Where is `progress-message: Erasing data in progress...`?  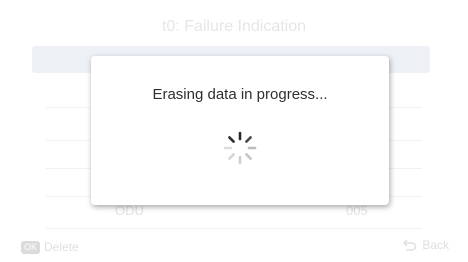
progress-message: Erasing data in progress... is located at coordinates (240, 94).